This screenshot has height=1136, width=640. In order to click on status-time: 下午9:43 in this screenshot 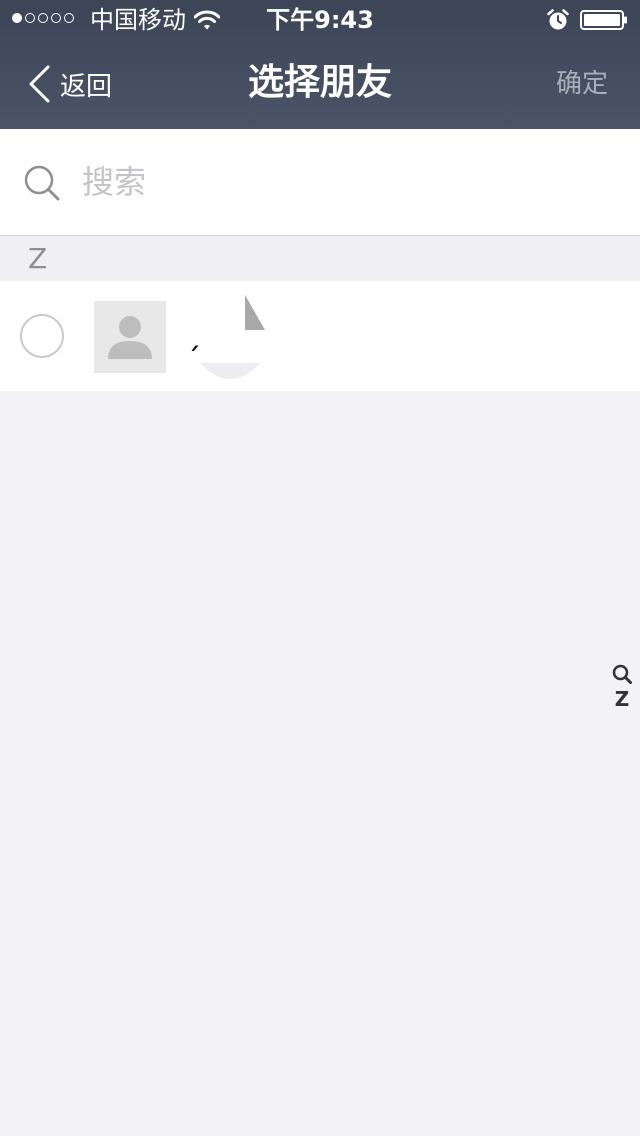, I will do `click(320, 20)`.